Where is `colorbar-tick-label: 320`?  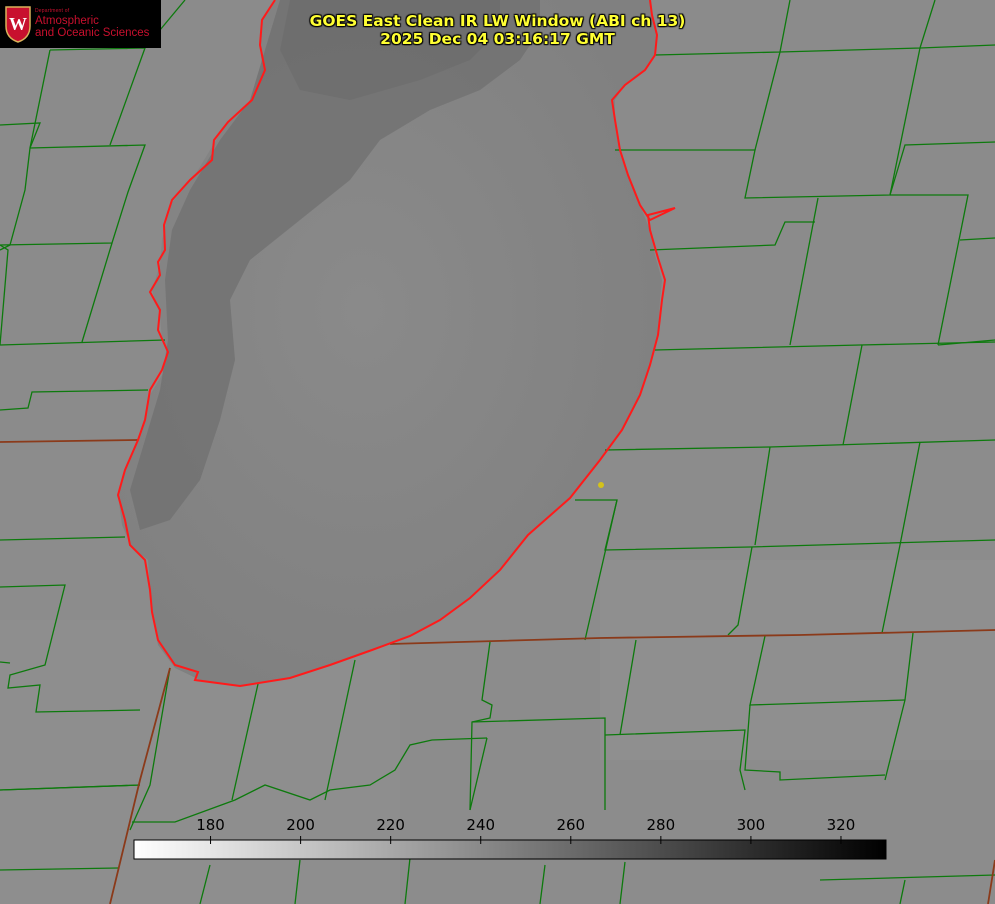 colorbar-tick-label: 320 is located at coordinates (841, 825).